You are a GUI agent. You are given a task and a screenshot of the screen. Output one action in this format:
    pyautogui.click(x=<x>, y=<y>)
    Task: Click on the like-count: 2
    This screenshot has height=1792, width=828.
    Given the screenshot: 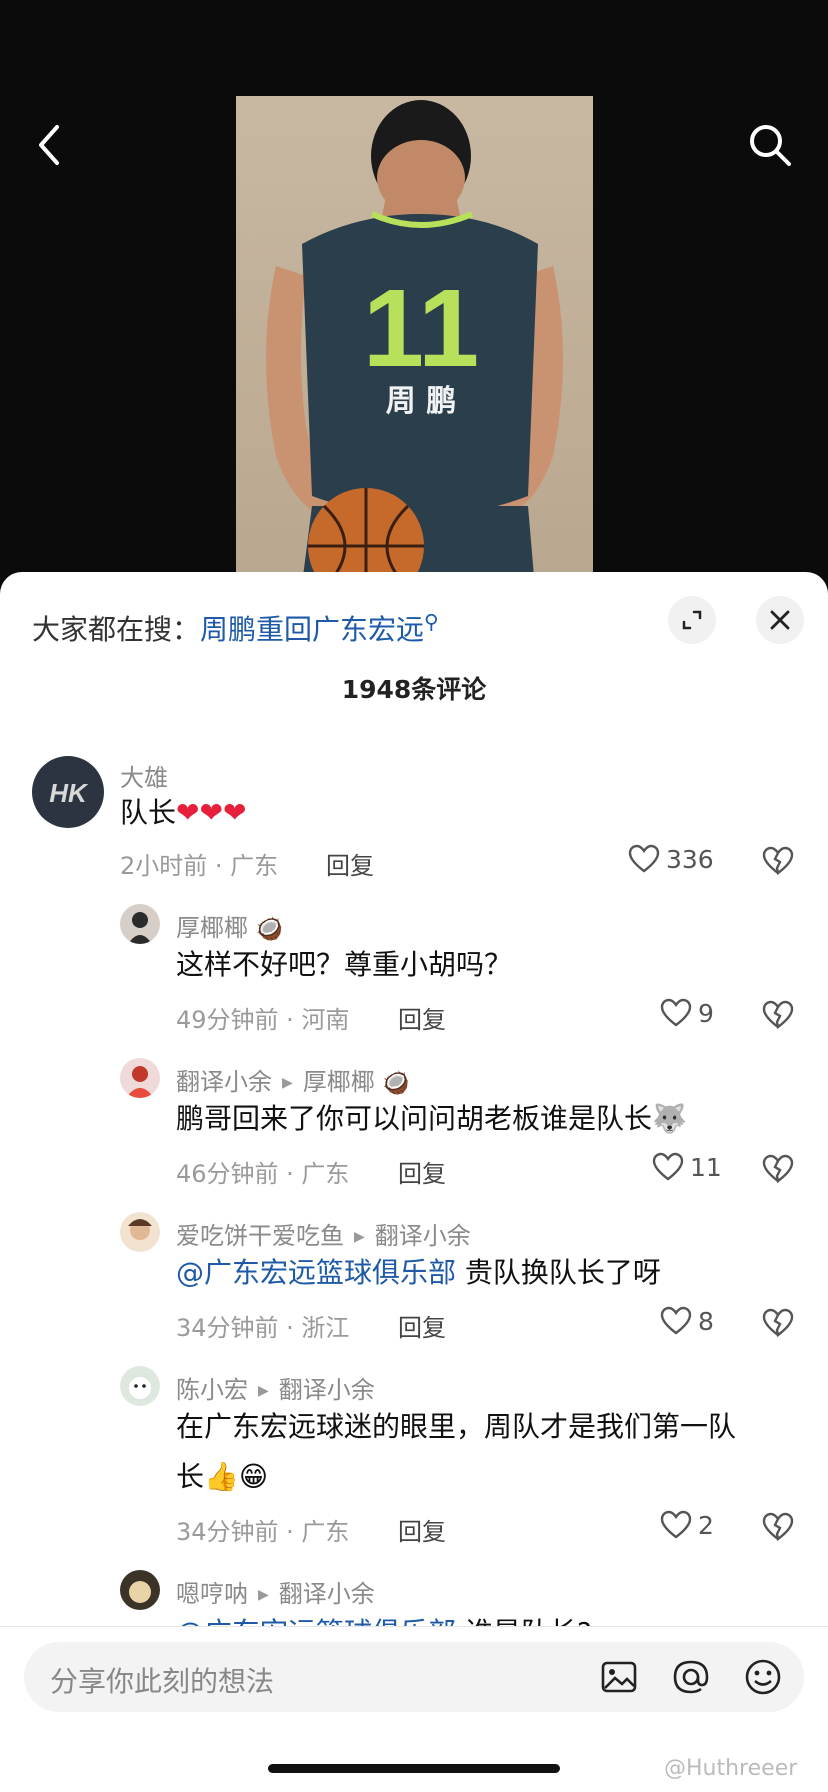 What is the action you would take?
    pyautogui.click(x=706, y=1525)
    